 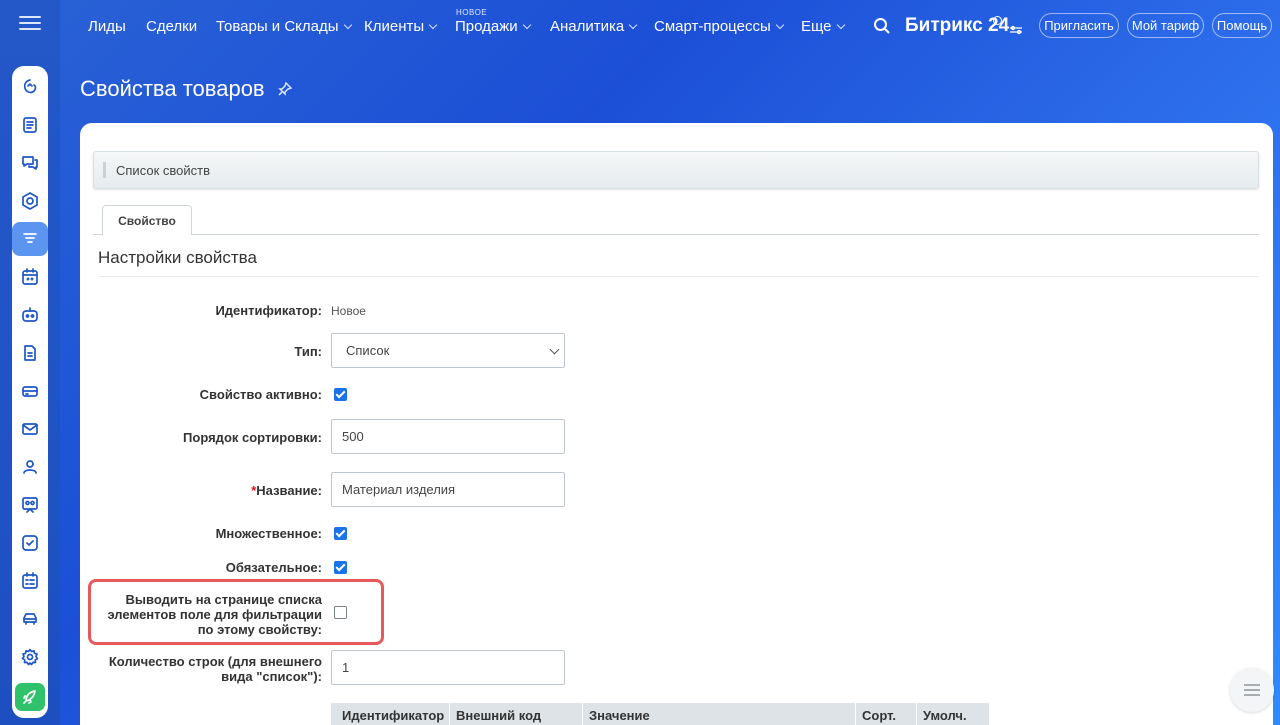 What do you see at coordinates (346, 667) in the screenshot?
I see `rows-value: 1` at bounding box center [346, 667].